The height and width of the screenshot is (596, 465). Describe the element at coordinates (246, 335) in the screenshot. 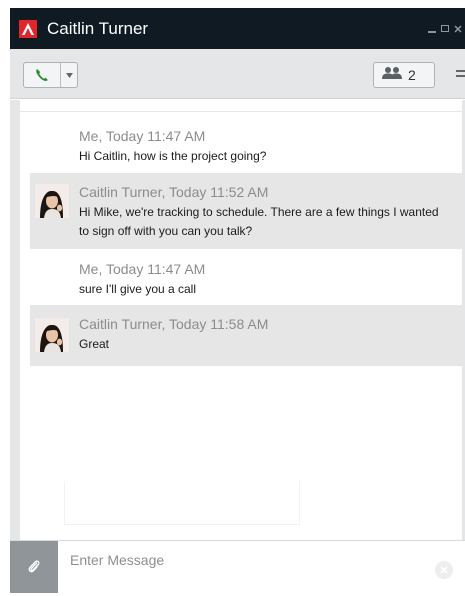

I see `message-item: Caitlin Turner, Today 11:58 AM Great` at that location.